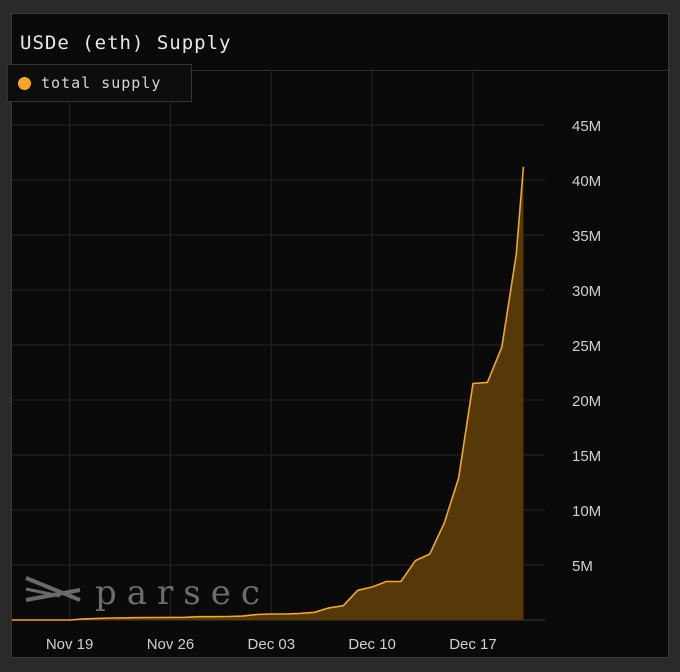 This screenshot has width=680, height=672. Describe the element at coordinates (182, 593) in the screenshot. I see `watermark-text: parsec` at that location.